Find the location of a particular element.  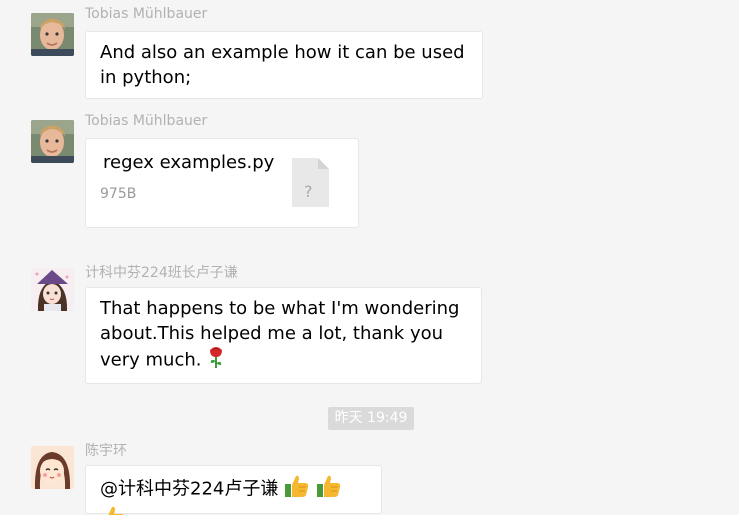

message-text: @计科中芬224卢子谦 is located at coordinates (189, 489).